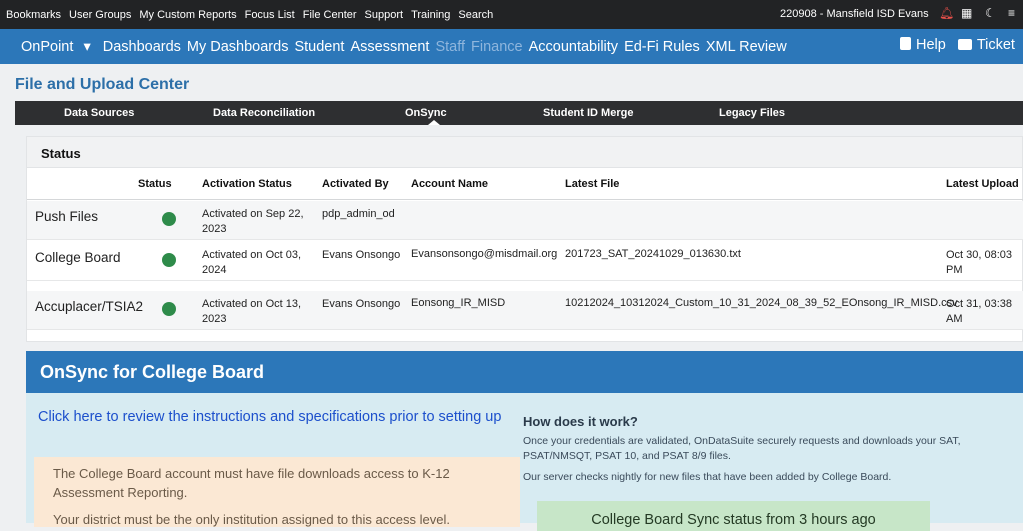  Describe the element at coordinates (580, 421) in the screenshot. I see `how-it-works-heading: How does it work?` at that location.